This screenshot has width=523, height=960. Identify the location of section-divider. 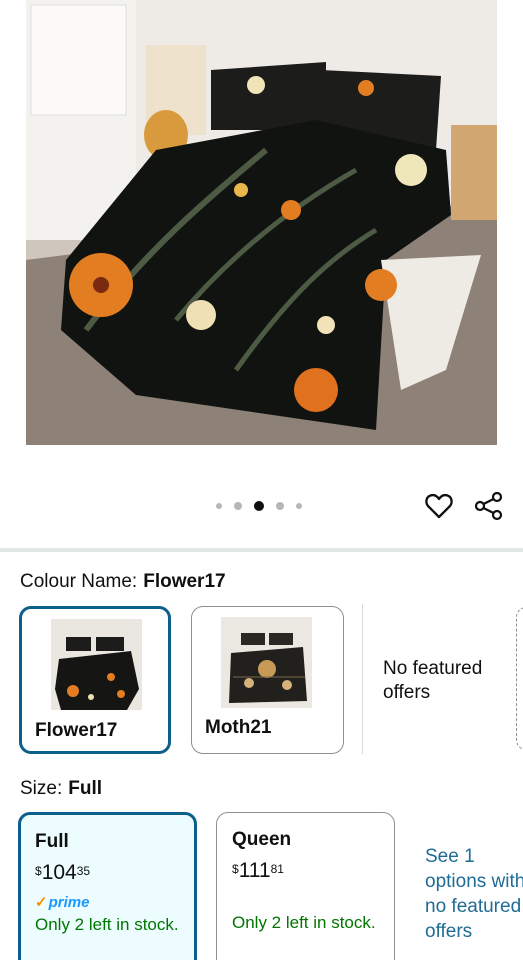
(261, 550).